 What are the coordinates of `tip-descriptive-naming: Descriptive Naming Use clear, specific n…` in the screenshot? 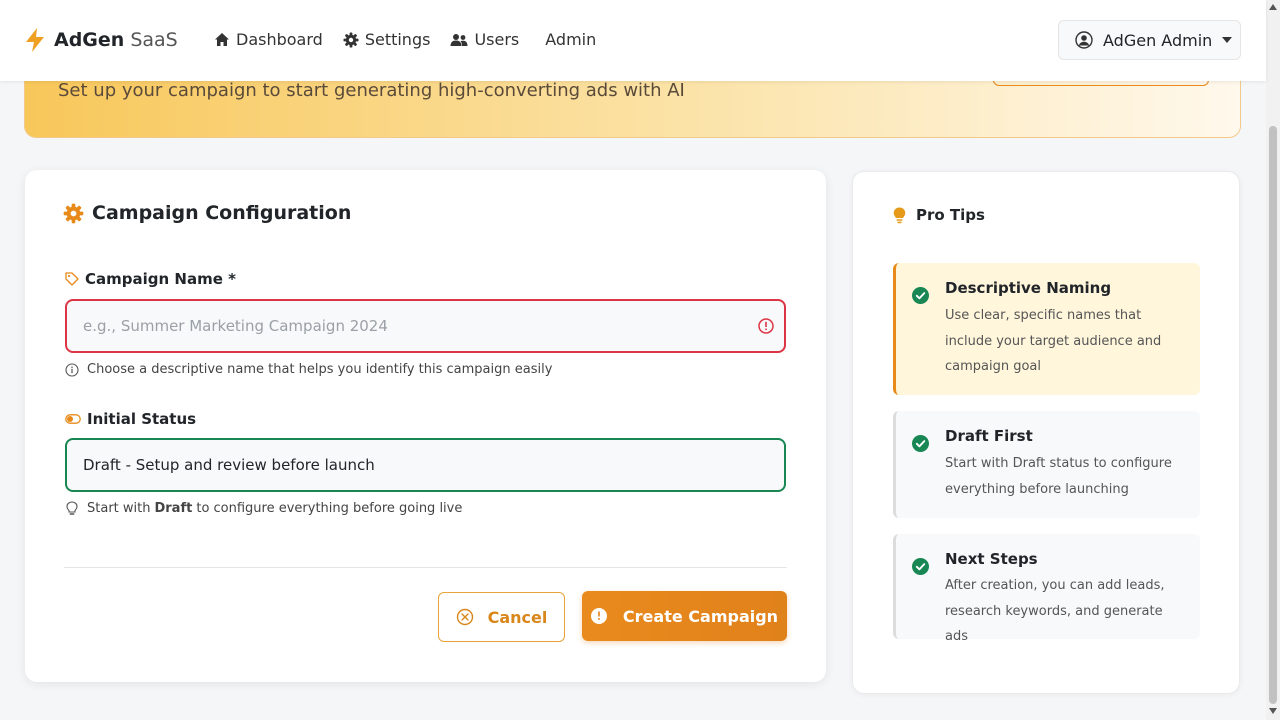 It's located at (1046, 329).